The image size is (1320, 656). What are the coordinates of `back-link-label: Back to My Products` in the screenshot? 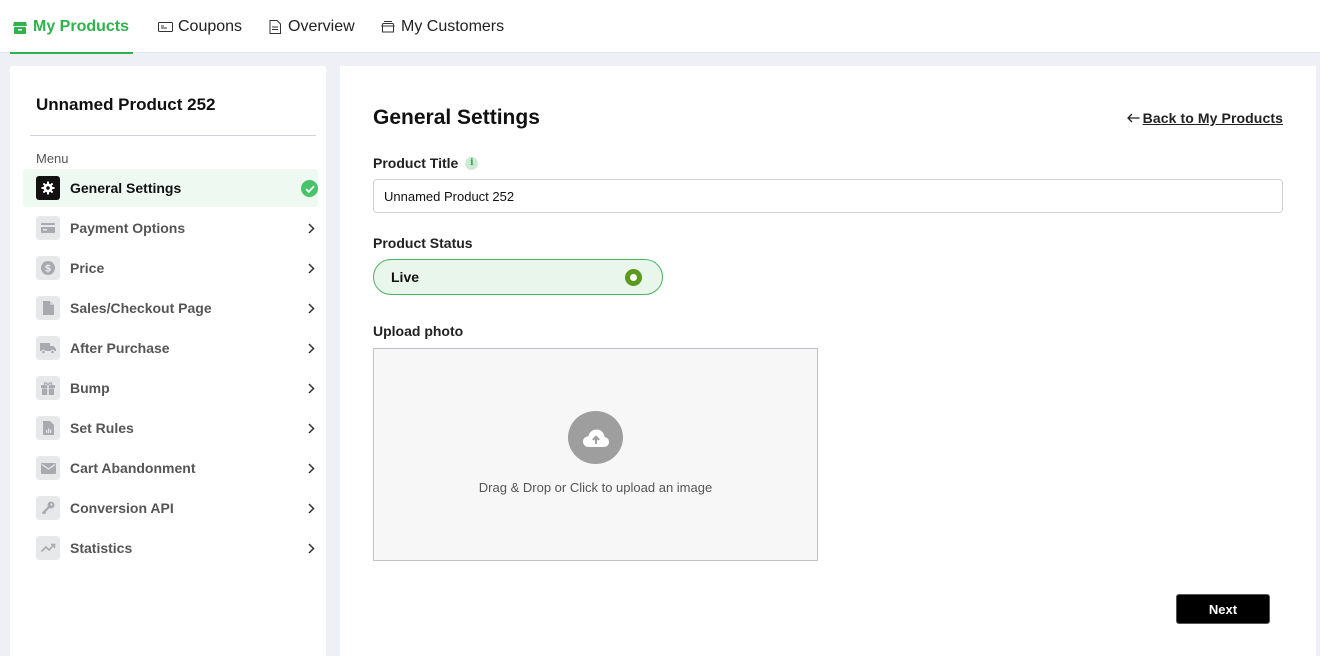 It's located at (1212, 118).